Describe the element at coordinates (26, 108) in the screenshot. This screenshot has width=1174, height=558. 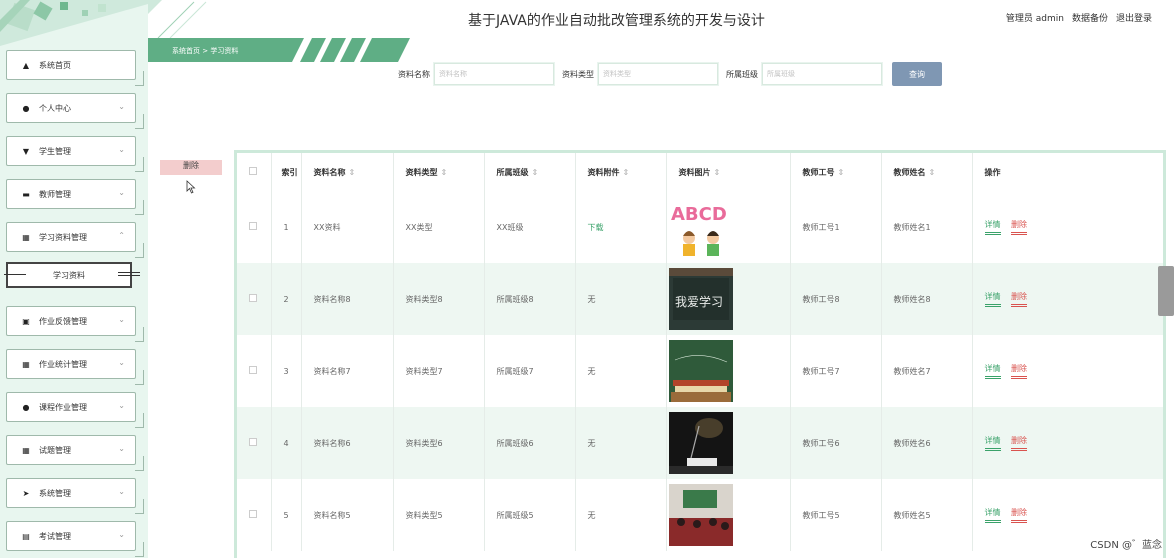
I see `user-icon: ●` at that location.